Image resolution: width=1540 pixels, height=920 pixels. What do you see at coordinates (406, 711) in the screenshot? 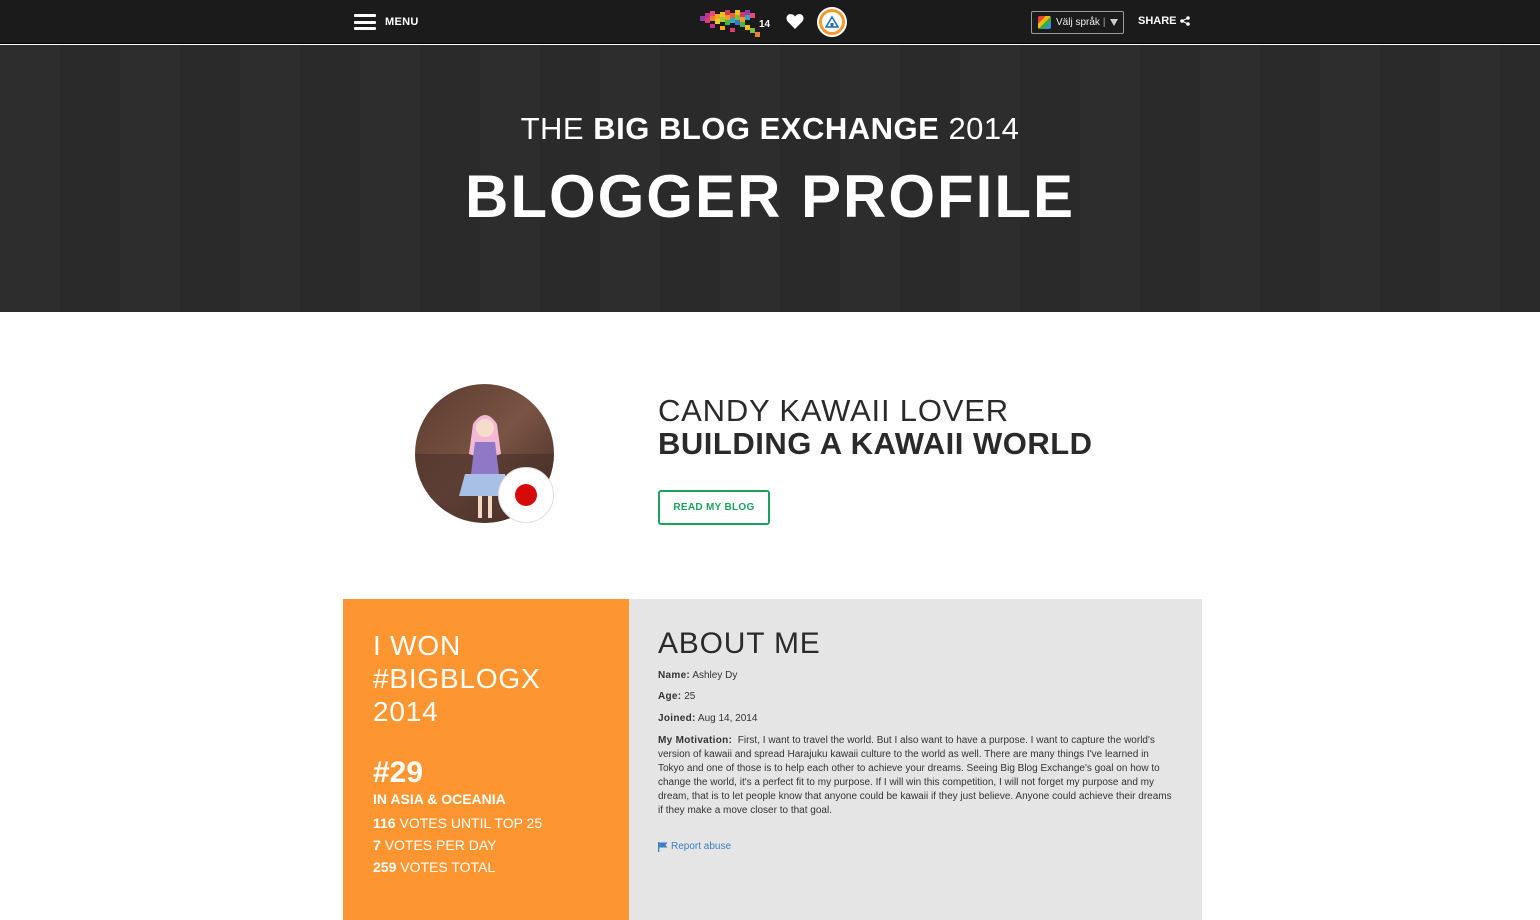
I see `won-line-3: 2014` at bounding box center [406, 711].